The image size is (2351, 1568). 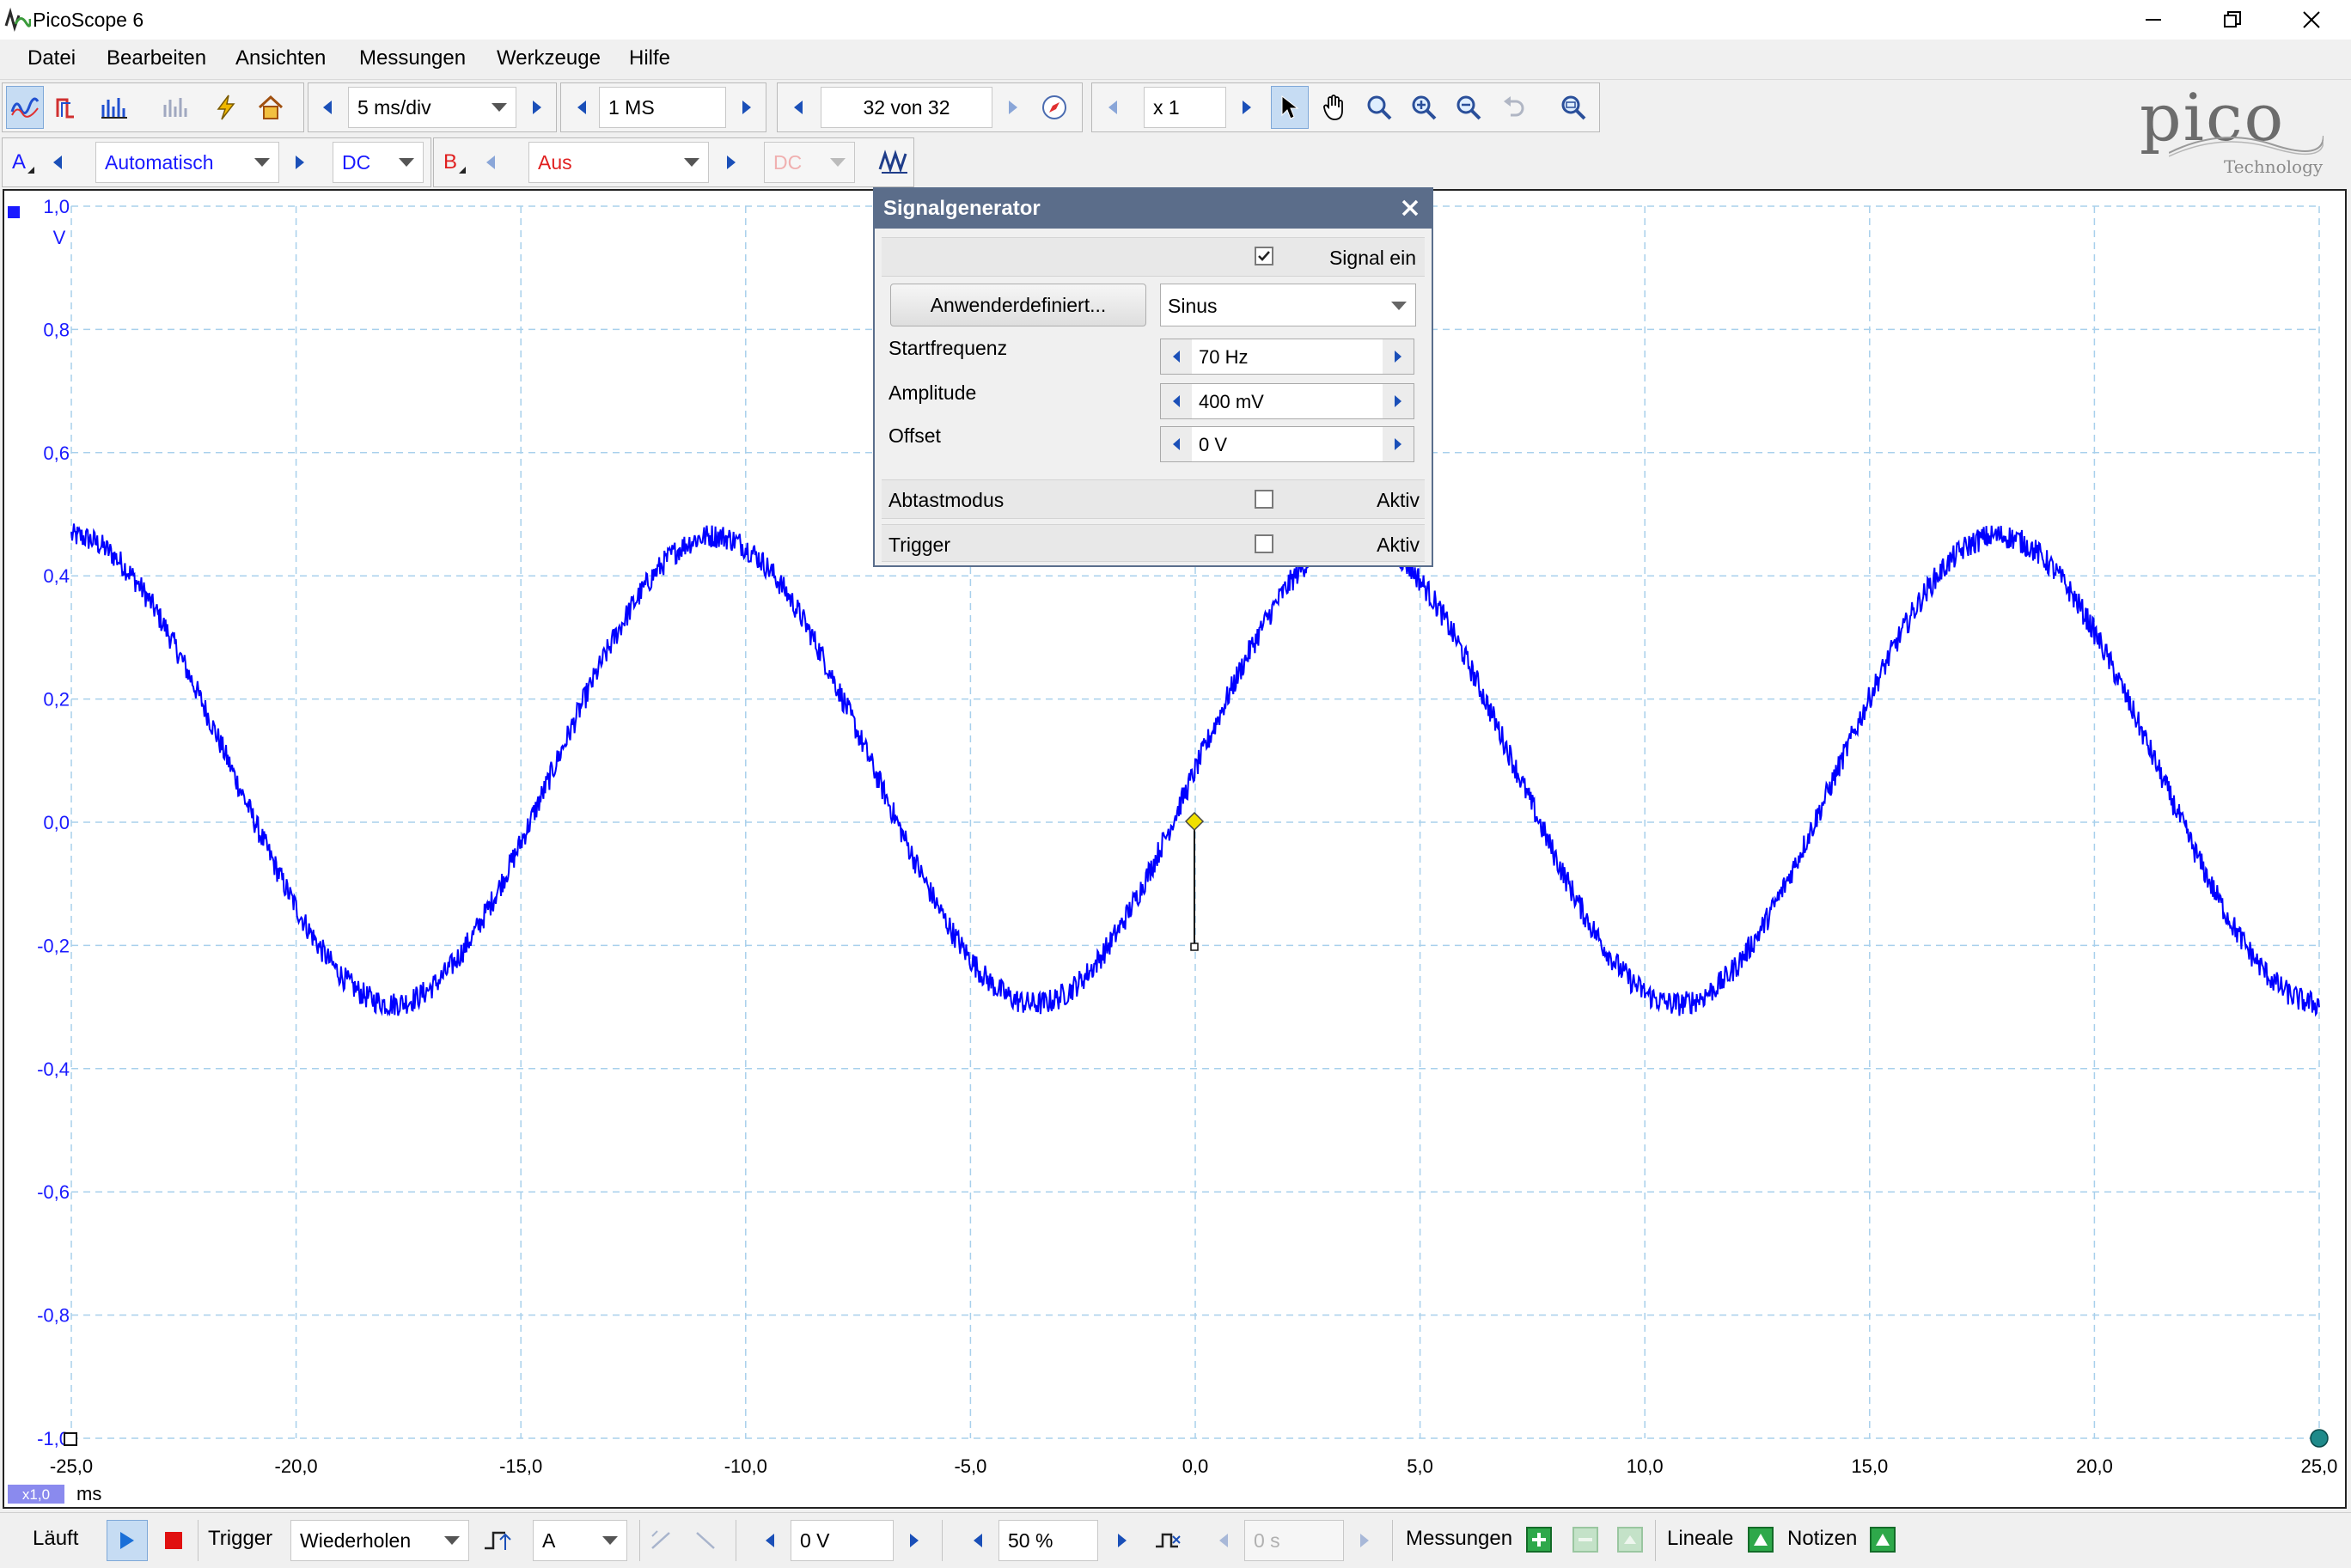 What do you see at coordinates (2232, 20) in the screenshot?
I see `restore-button` at bounding box center [2232, 20].